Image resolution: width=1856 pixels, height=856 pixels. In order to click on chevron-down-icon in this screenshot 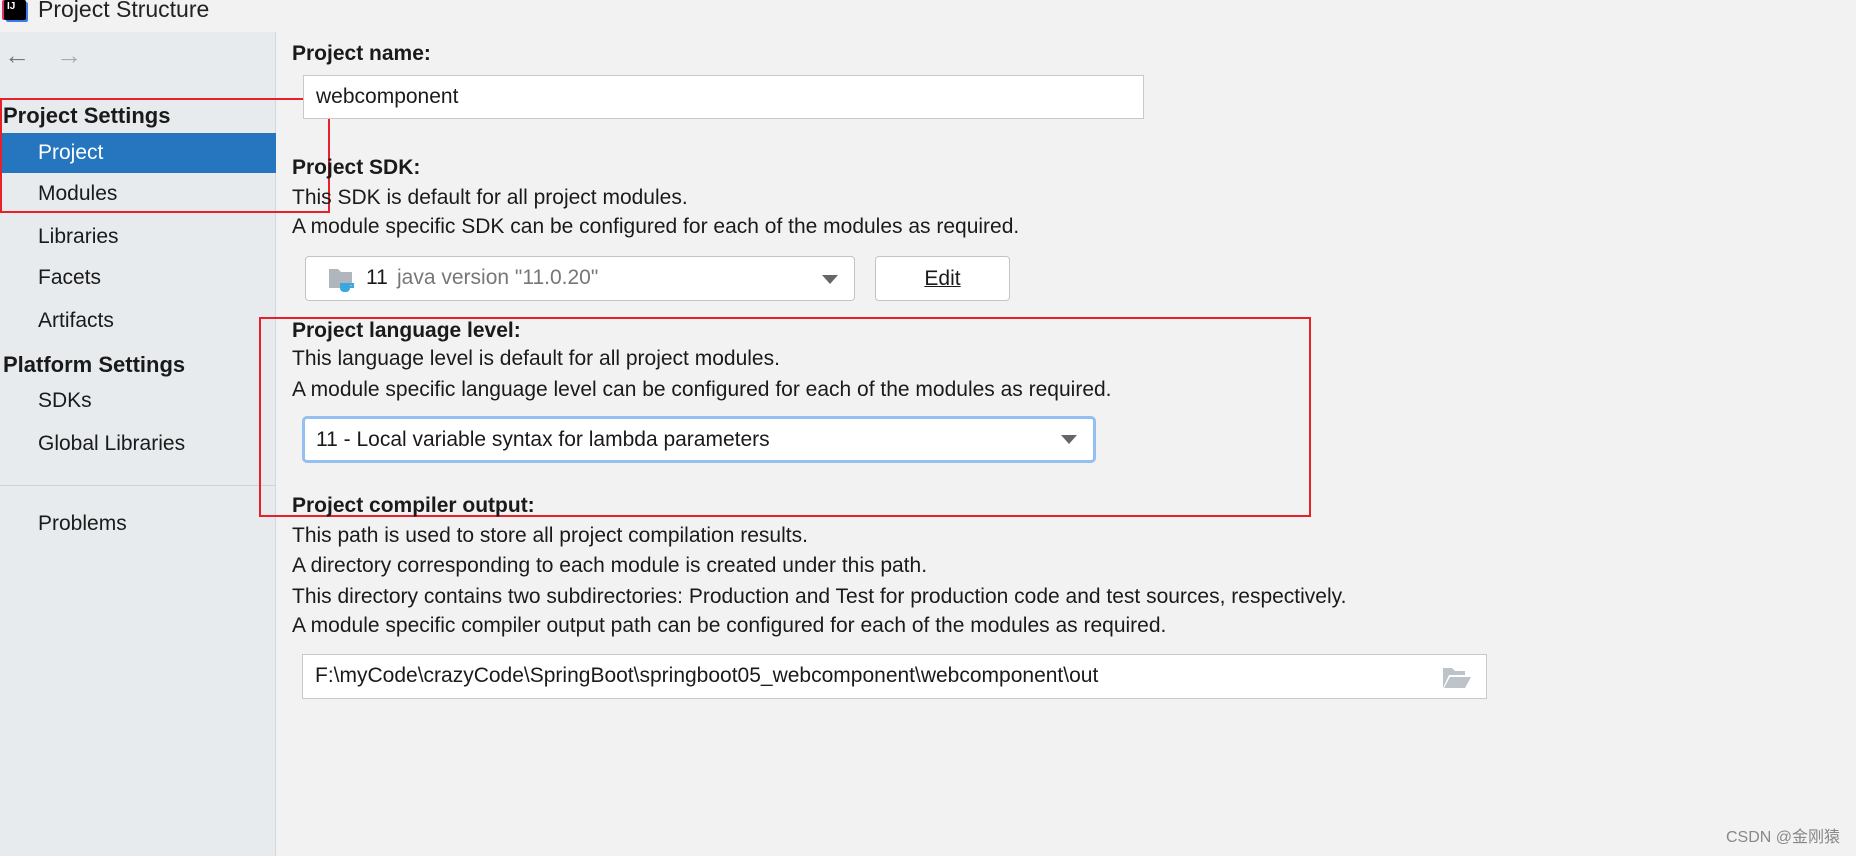, I will do `click(830, 279)`.